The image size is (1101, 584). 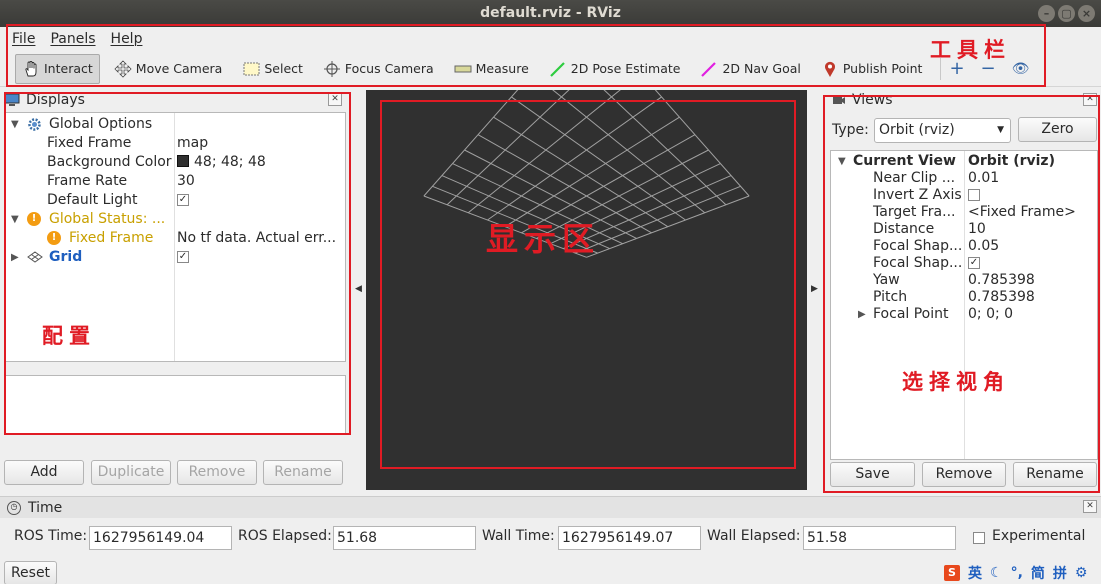 What do you see at coordinates (1090, 99) in the screenshot?
I see `close-views-icon: ✕` at bounding box center [1090, 99].